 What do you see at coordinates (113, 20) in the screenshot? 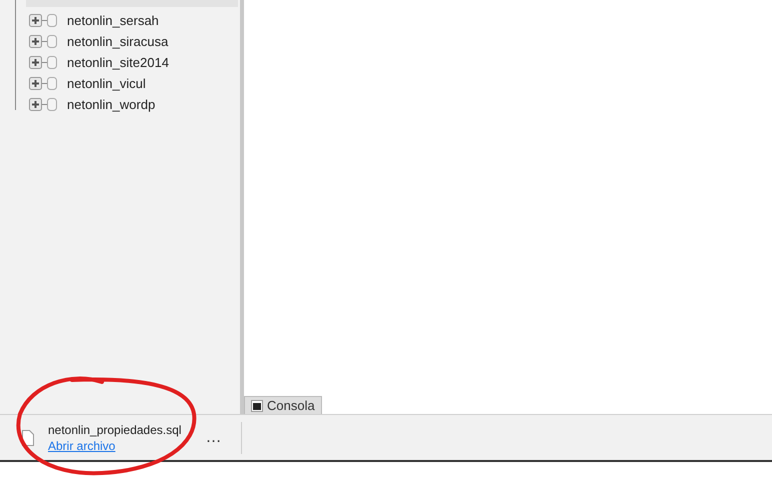
I see `database-name: netonlin_sersah` at bounding box center [113, 20].